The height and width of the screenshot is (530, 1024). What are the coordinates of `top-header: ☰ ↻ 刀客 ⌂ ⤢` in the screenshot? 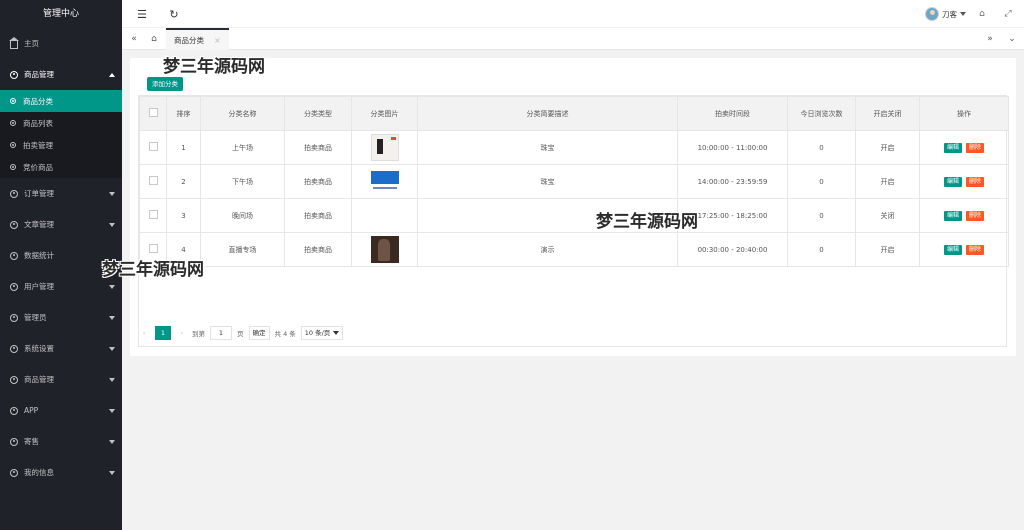 It's located at (573, 14).